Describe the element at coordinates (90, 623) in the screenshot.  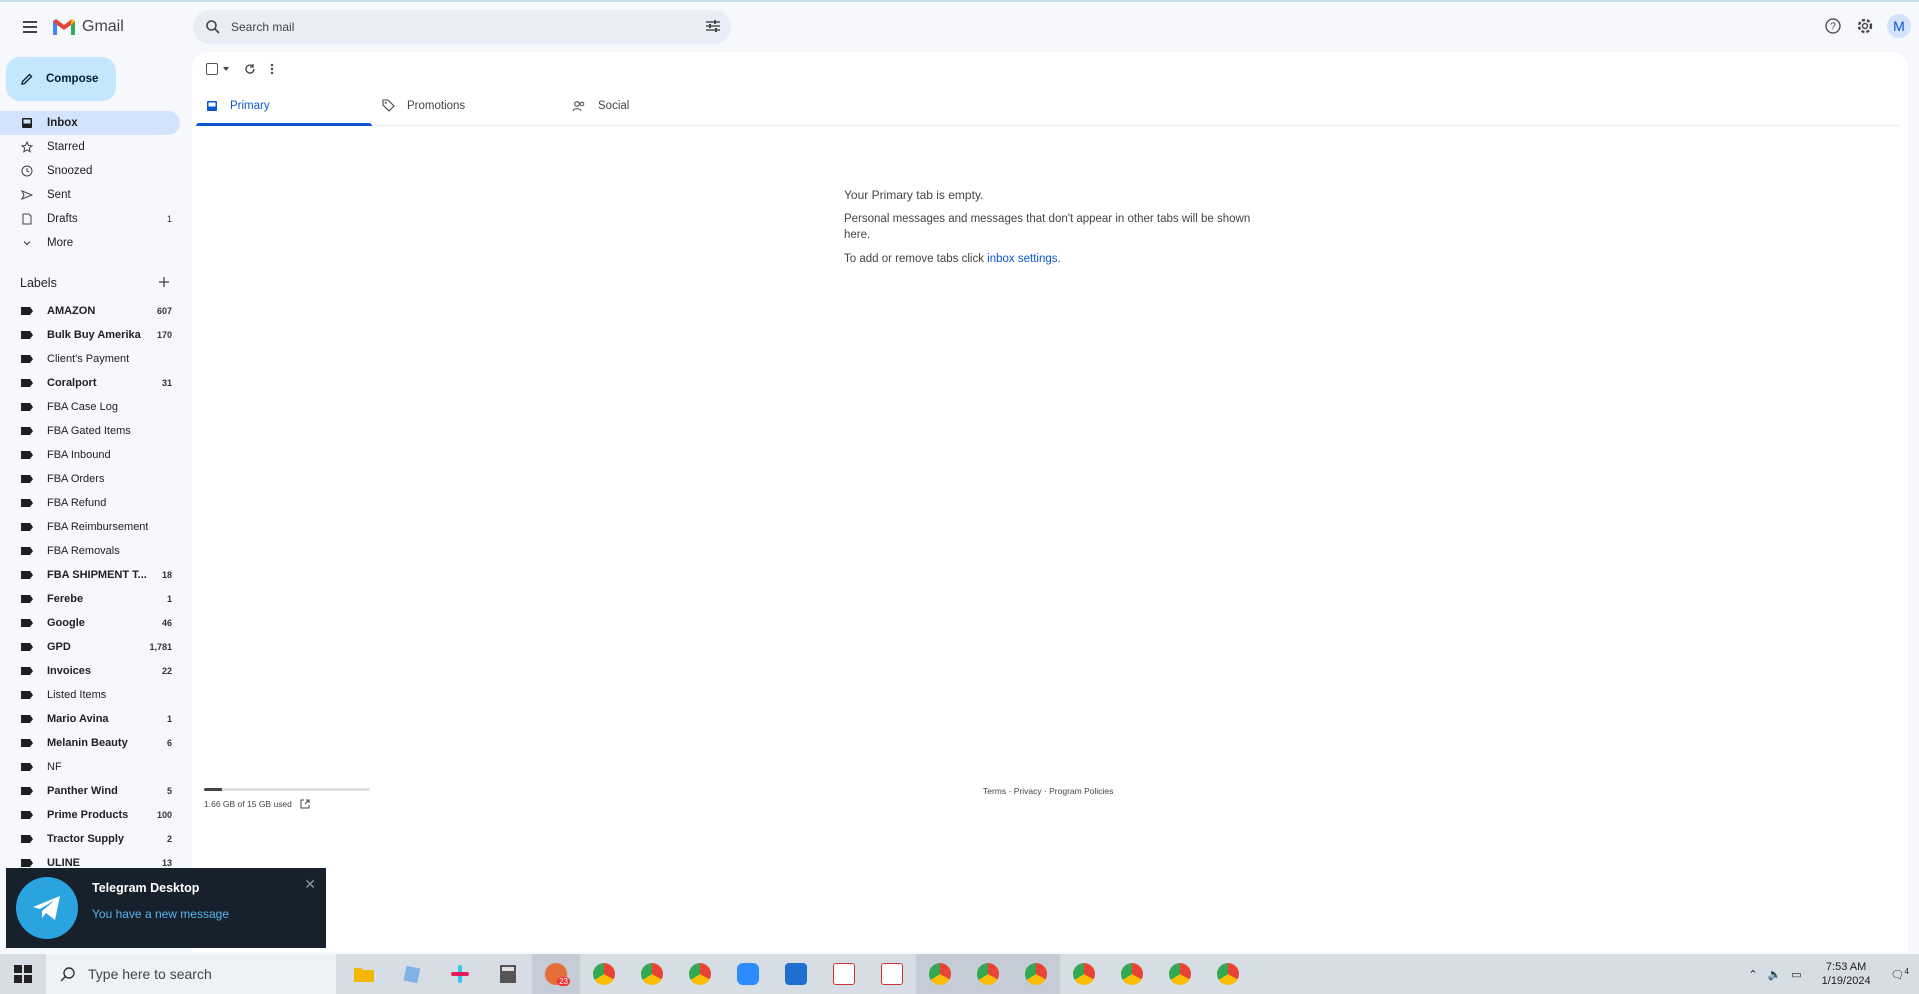
I see `label-item: Google 46` at that location.